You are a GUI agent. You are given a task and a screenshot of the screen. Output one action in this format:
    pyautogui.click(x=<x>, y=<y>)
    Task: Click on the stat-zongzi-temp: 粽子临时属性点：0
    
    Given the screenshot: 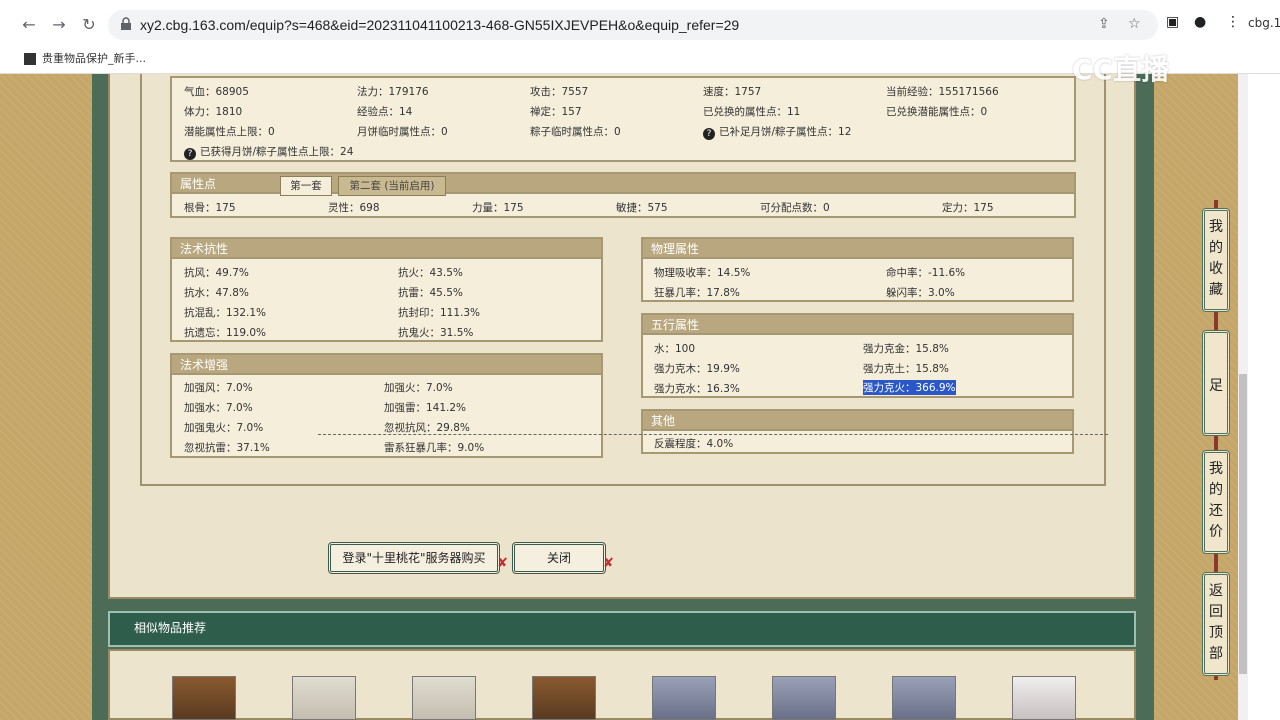 What is the action you would take?
    pyautogui.click(x=575, y=132)
    